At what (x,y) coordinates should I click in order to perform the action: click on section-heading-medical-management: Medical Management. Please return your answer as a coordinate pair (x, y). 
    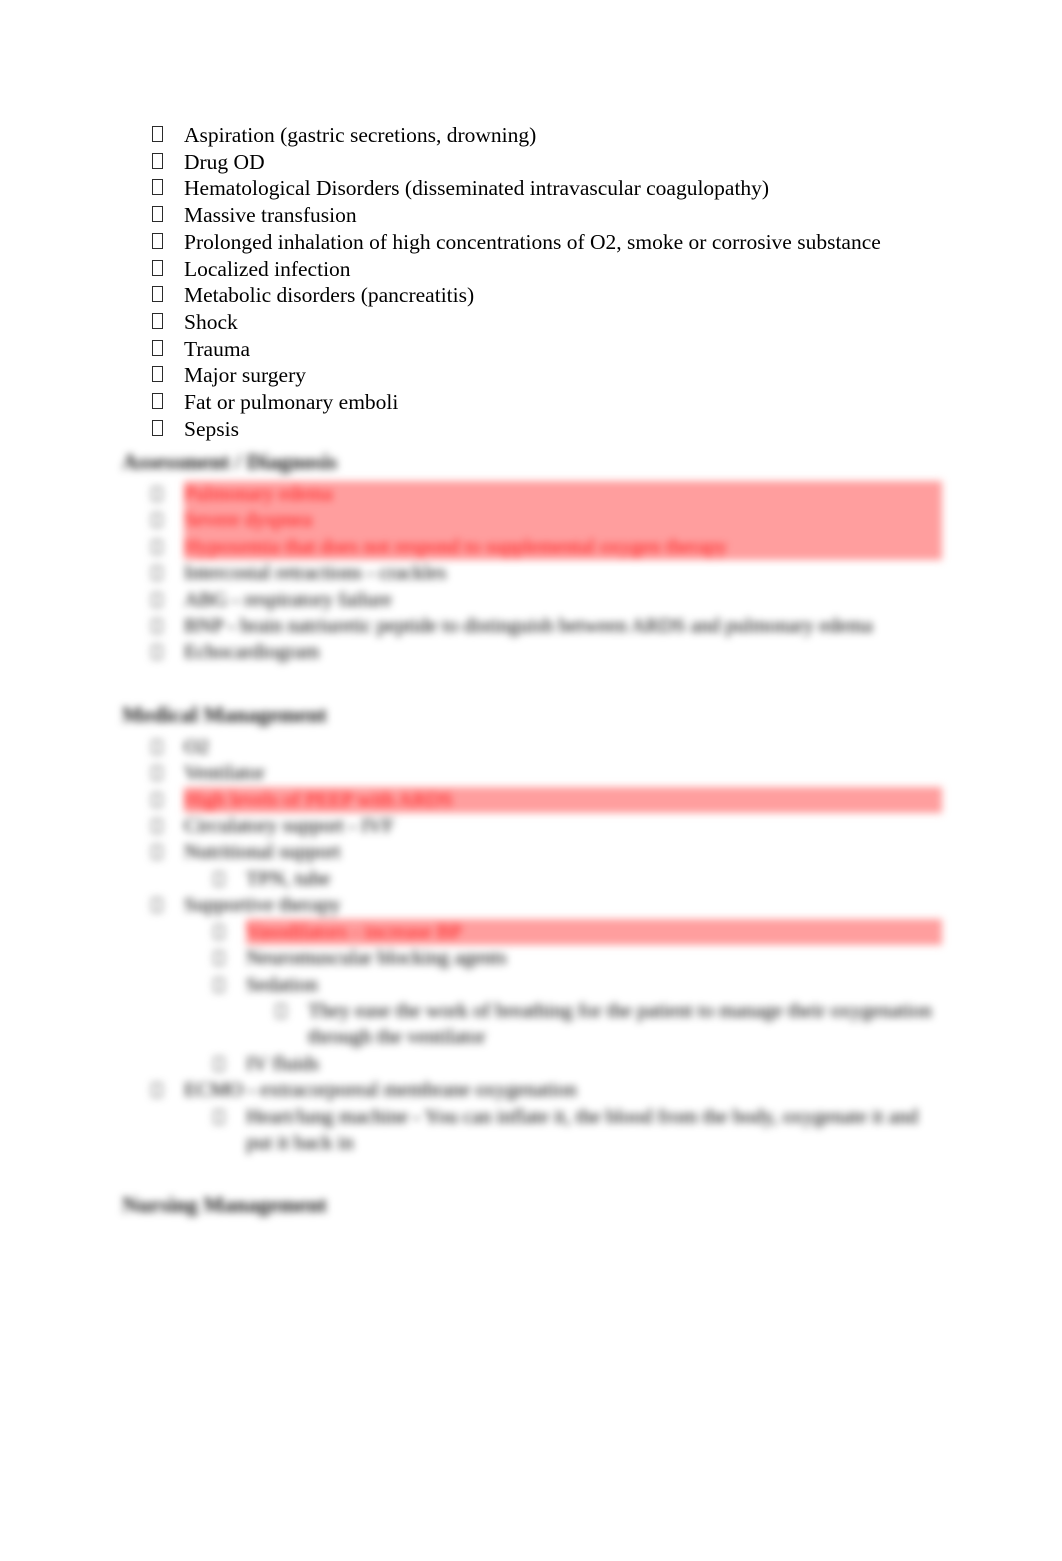
    Looking at the image, I should click on (224, 714).